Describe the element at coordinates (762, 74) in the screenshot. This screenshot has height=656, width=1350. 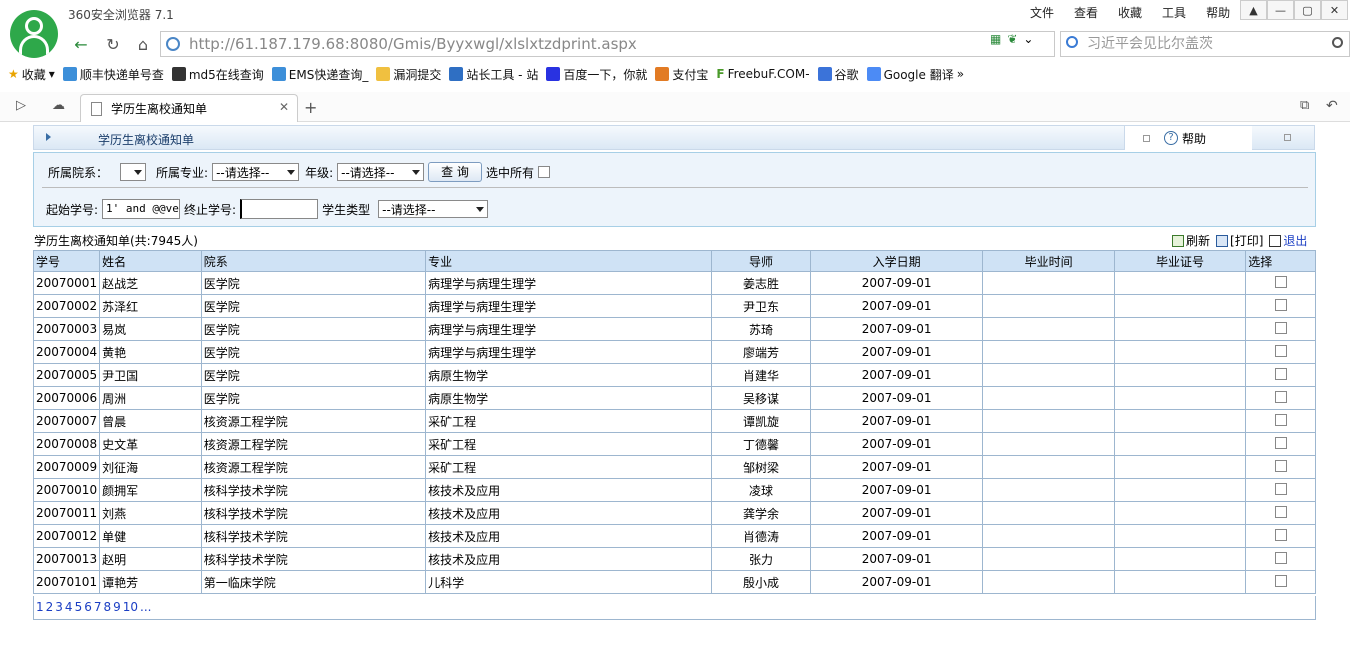
I see `bookmark-freebuf: F FreebuF.COM-` at that location.